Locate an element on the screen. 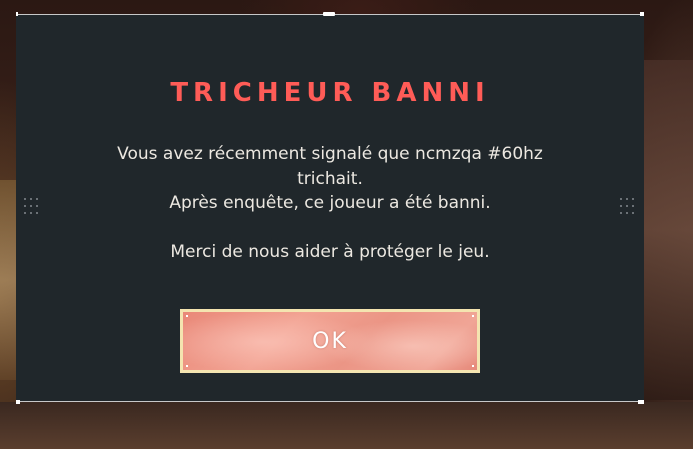 The image size is (693, 449). message-line-thanks: Merci de nous aider à protéger le jeu. is located at coordinates (330, 252).